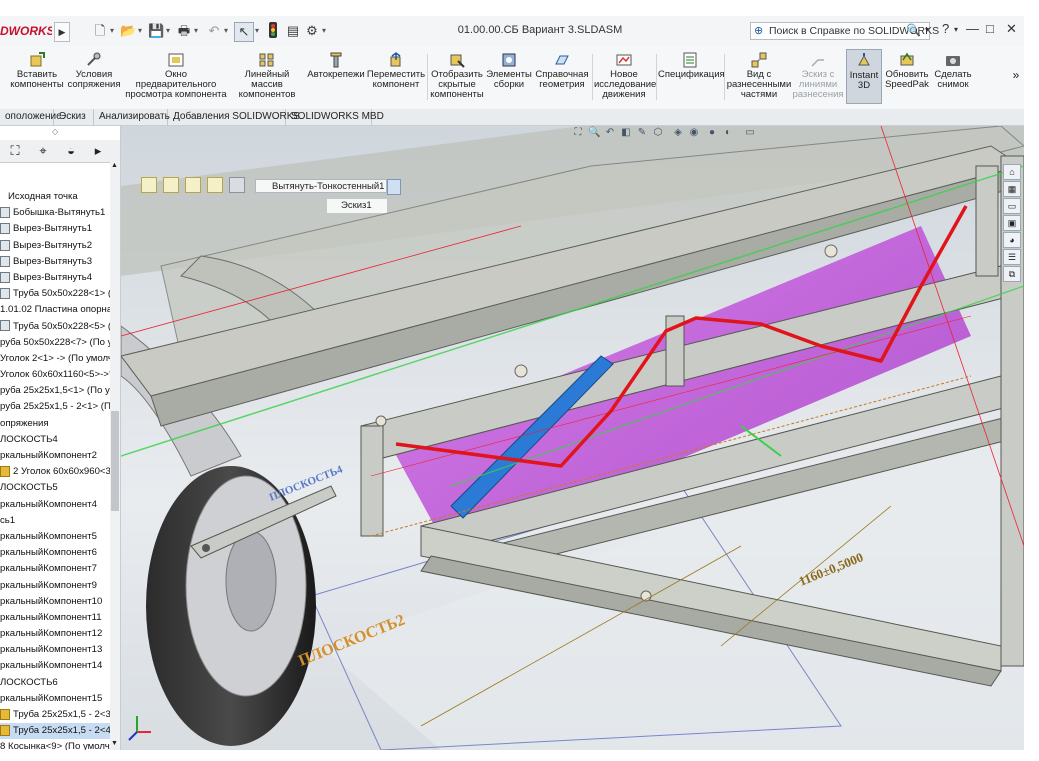 This screenshot has height=761, width=1039. Describe the element at coordinates (1012, 240) in the screenshot. I see `appearances-icon: ◕` at that location.